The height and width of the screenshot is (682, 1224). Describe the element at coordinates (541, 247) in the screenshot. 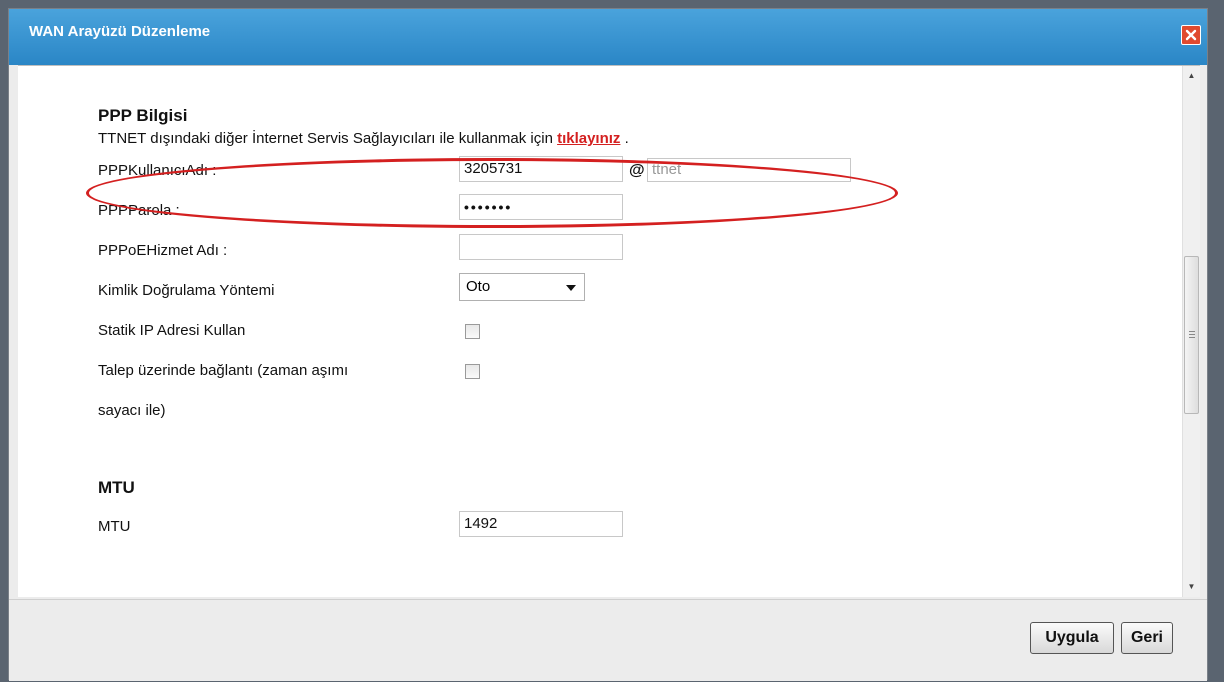

I see `pppoe-service-input` at that location.